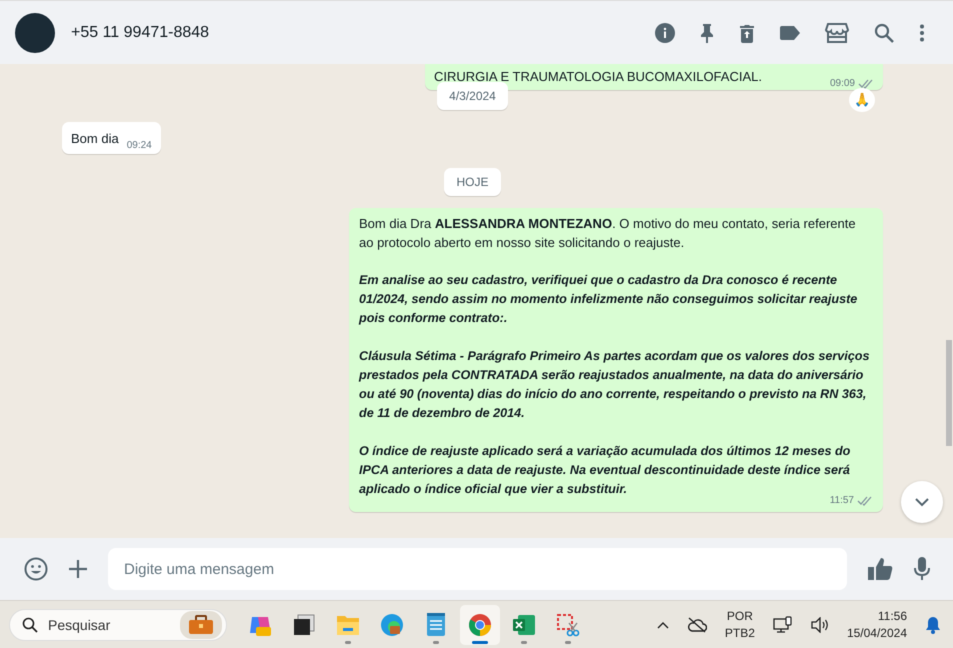 This screenshot has height=648, width=953. What do you see at coordinates (837, 32) in the screenshot?
I see `store-icon` at bounding box center [837, 32].